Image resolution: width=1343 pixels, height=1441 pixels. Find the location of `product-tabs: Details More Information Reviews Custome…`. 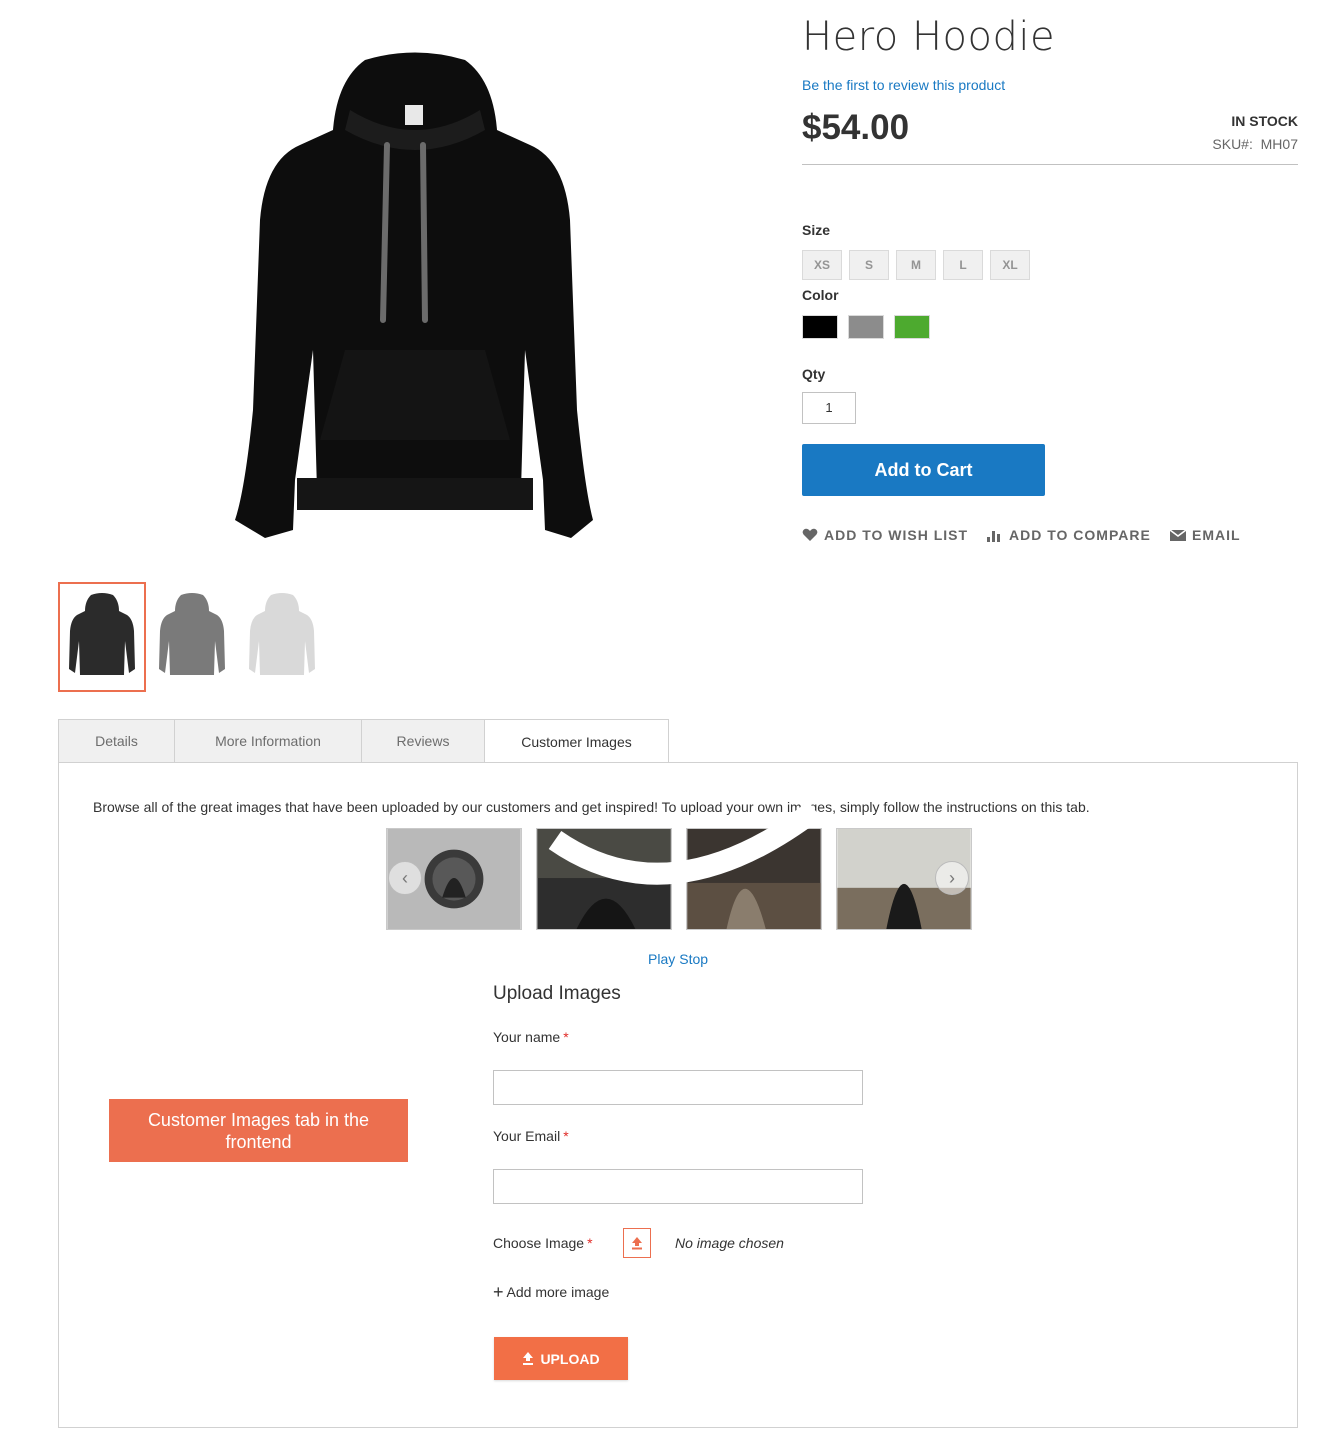

product-tabs: Details More Information Reviews Custome… is located at coordinates (363, 741).